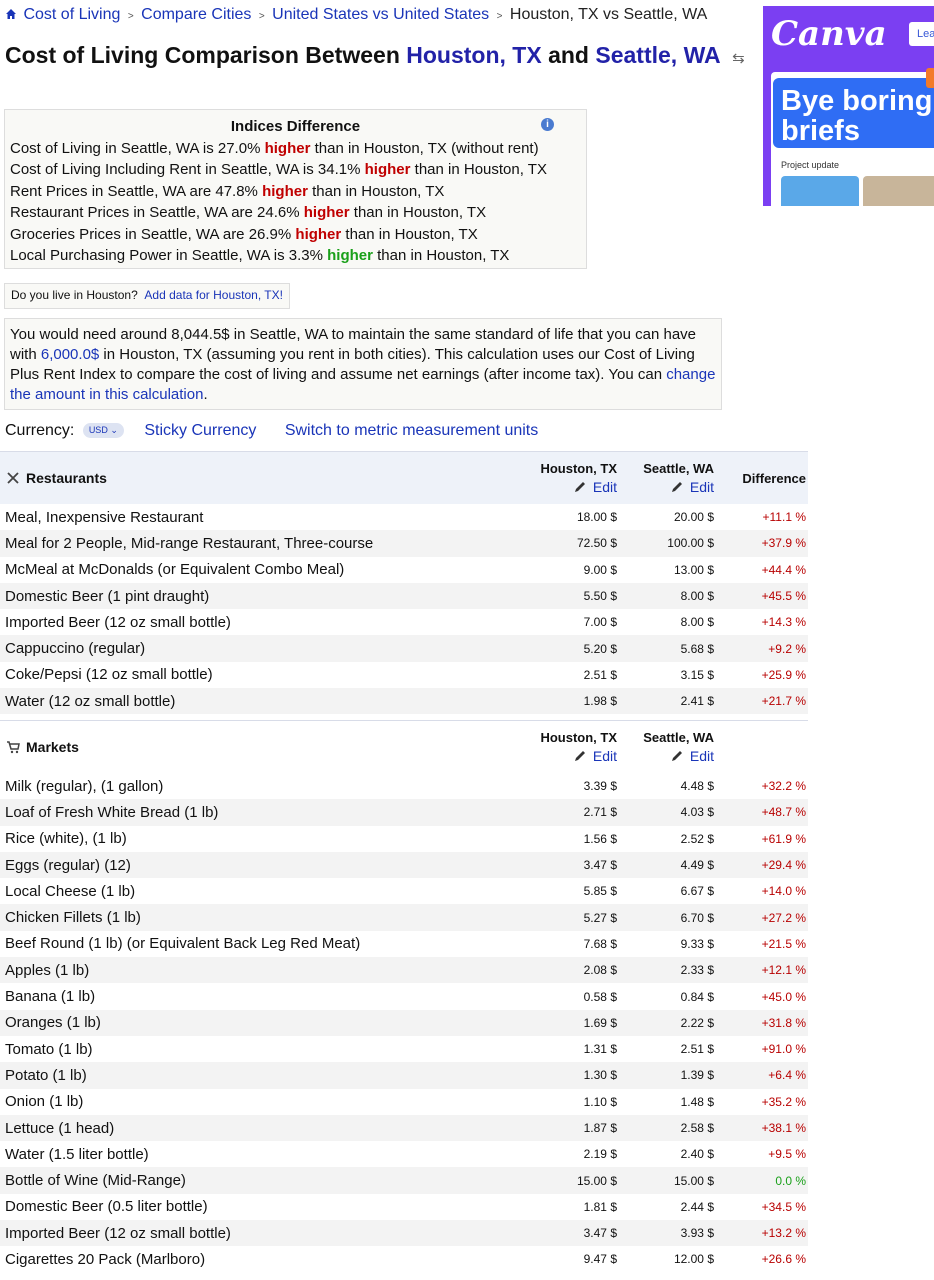 This screenshot has height=1280, width=934. Describe the element at coordinates (473, 55) in the screenshot. I see `title-city1-link: Houston, TX` at that location.